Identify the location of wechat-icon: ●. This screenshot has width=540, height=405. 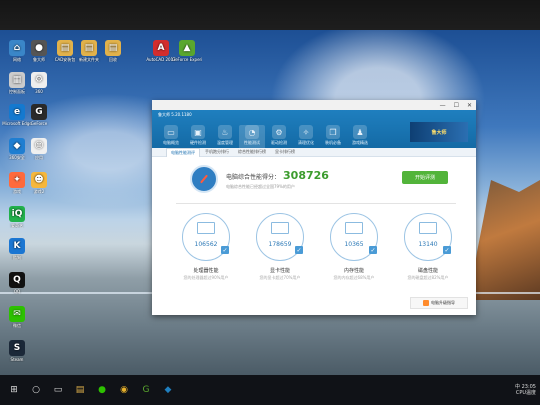
(102, 390).